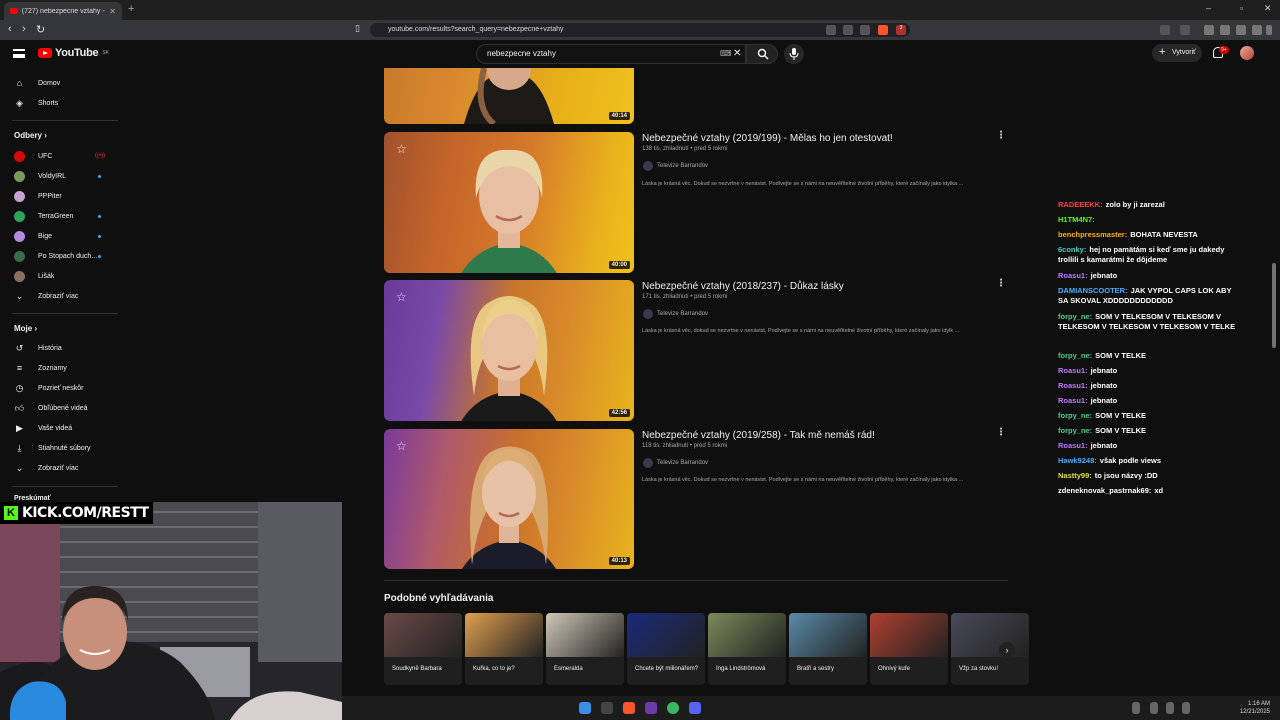 The height and width of the screenshot is (720, 1280). I want to click on sidebar-show-more-subs: ⌄ Zobraziť viac, so click(59, 296).